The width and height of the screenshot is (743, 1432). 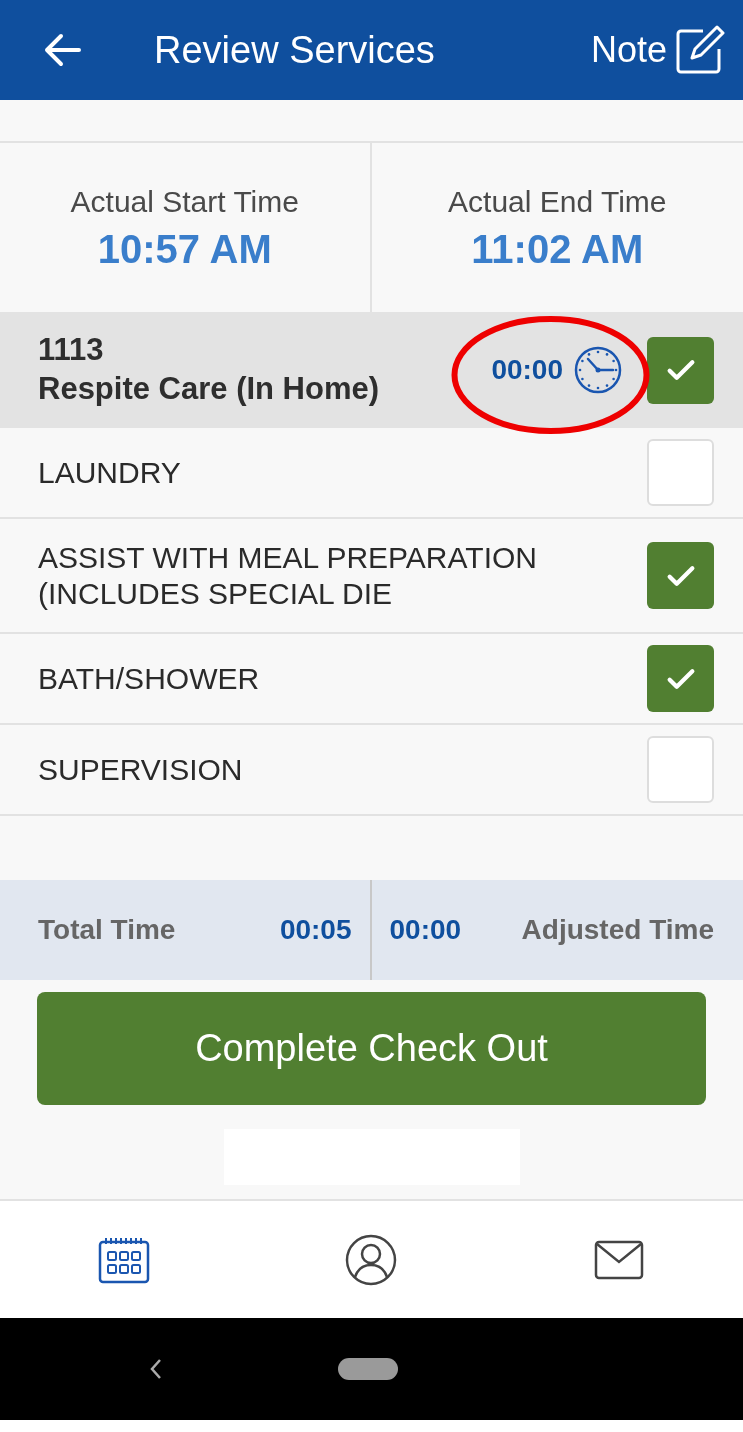 What do you see at coordinates (123, 1259) in the screenshot?
I see `calendar-icon` at bounding box center [123, 1259].